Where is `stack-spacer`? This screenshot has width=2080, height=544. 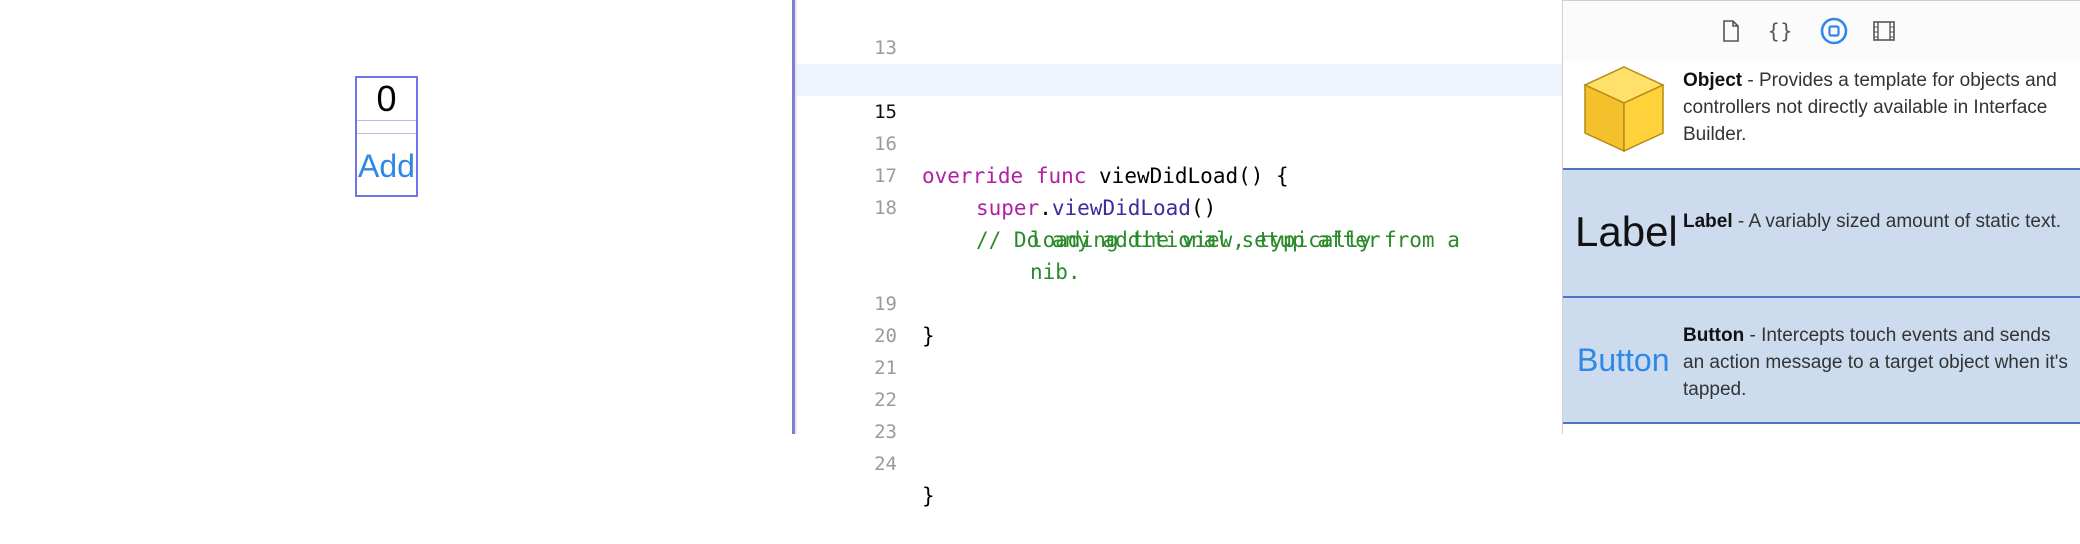 stack-spacer is located at coordinates (386, 127).